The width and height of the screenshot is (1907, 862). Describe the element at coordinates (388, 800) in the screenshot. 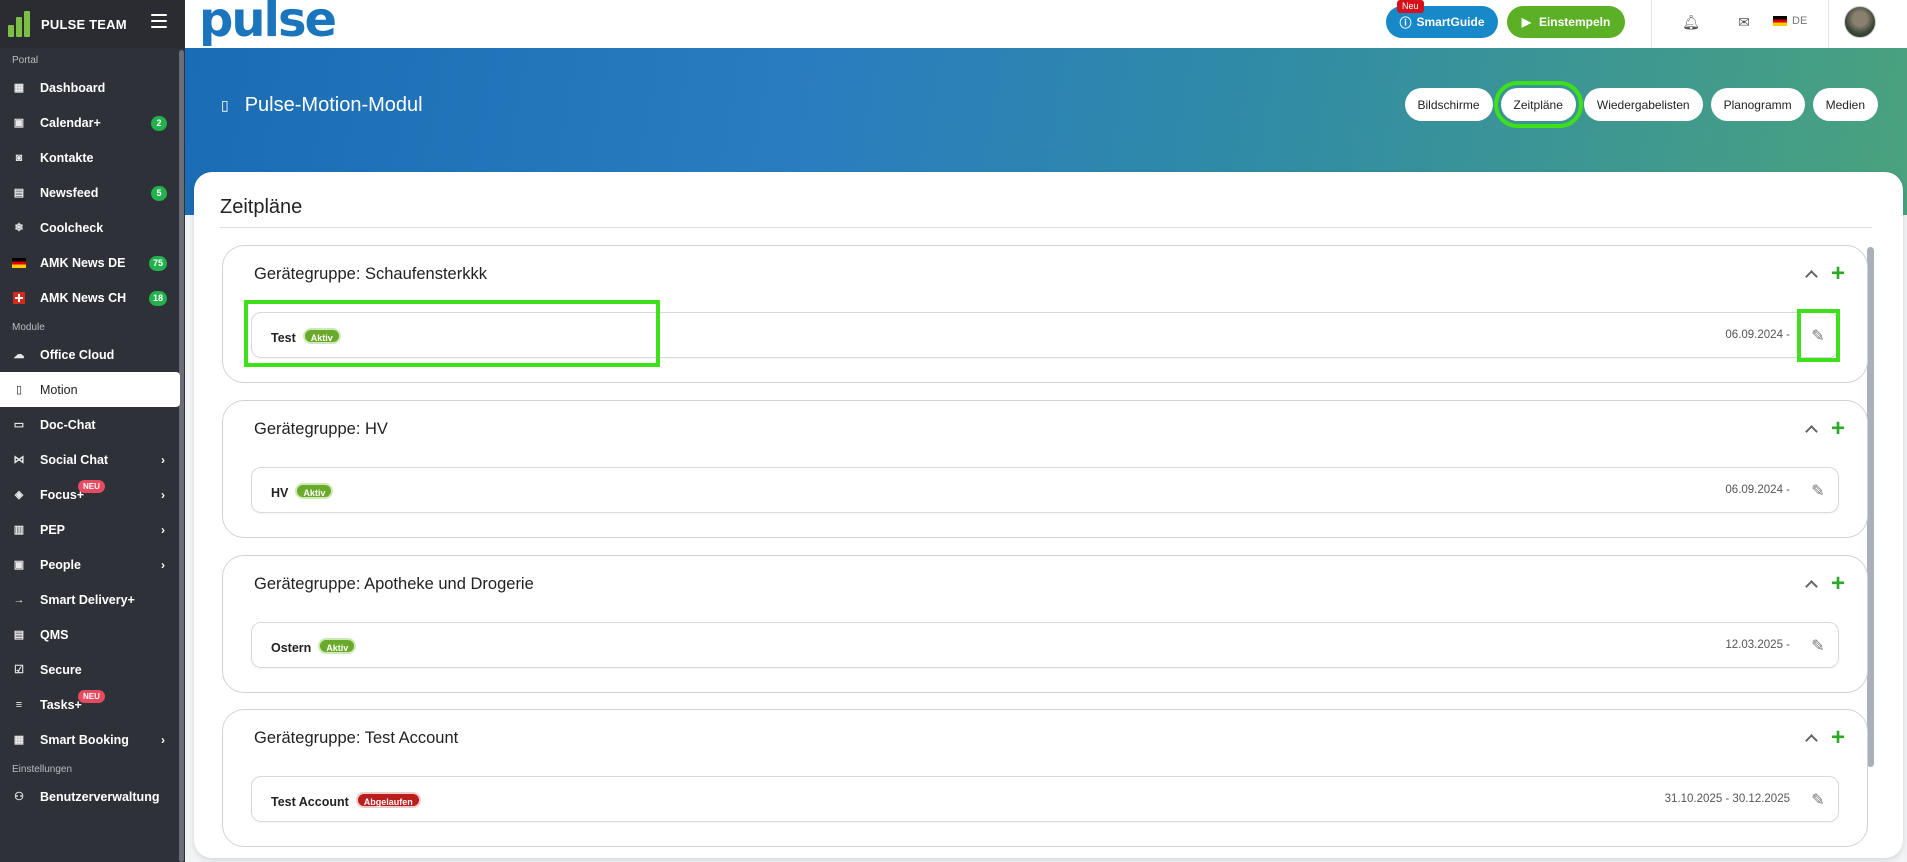

I see `status-badge: Abgelaufen` at that location.